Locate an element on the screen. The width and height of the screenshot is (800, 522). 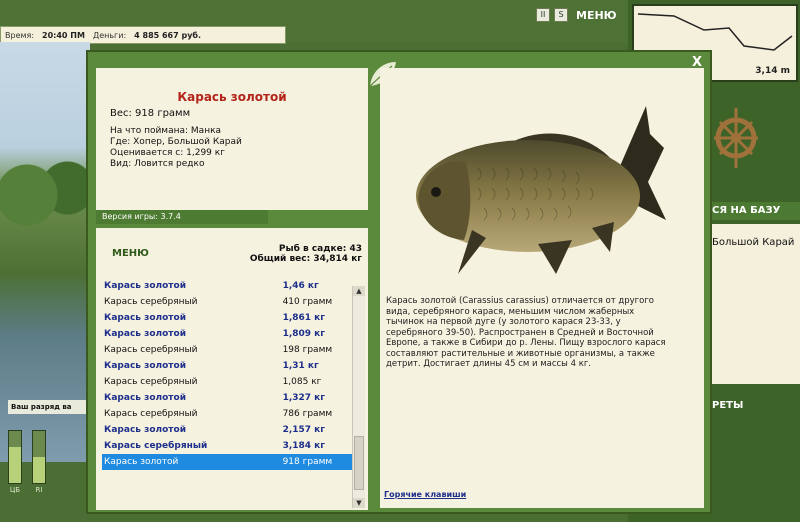
depth-value: 3,14 m is located at coordinates (772, 71).